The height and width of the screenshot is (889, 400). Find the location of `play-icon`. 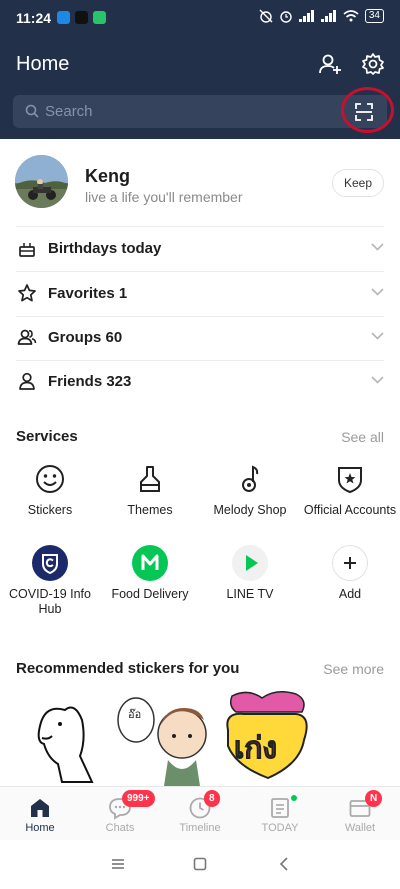

play-icon is located at coordinates (250, 563).